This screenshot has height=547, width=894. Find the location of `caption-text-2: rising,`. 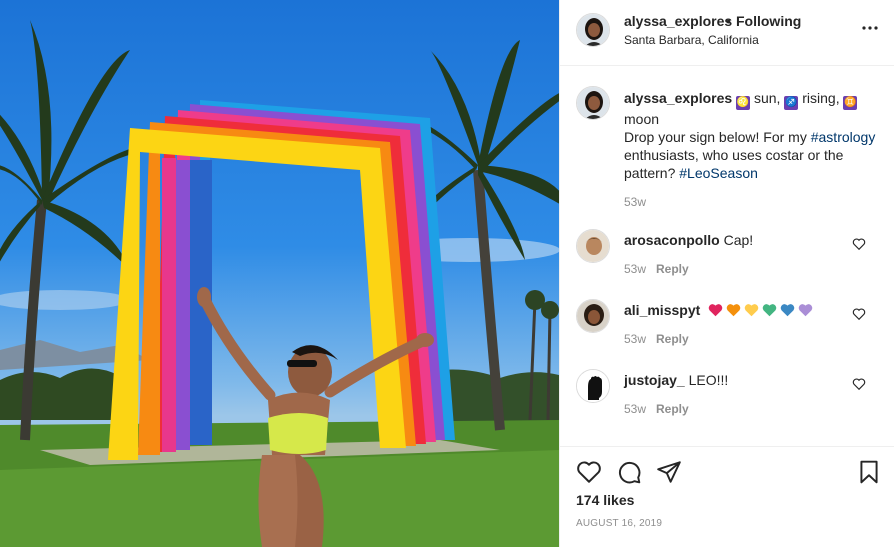

caption-text-2: rising, is located at coordinates (821, 98).